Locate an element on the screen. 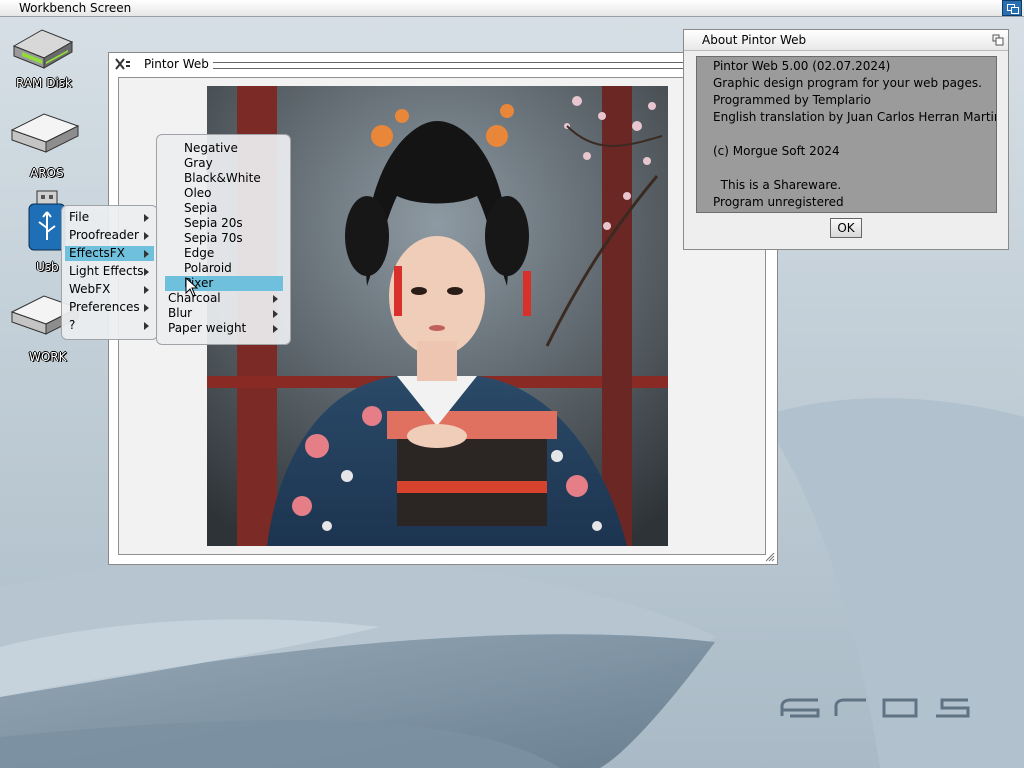  menu-item-webfx: WebFX is located at coordinates (109, 289).